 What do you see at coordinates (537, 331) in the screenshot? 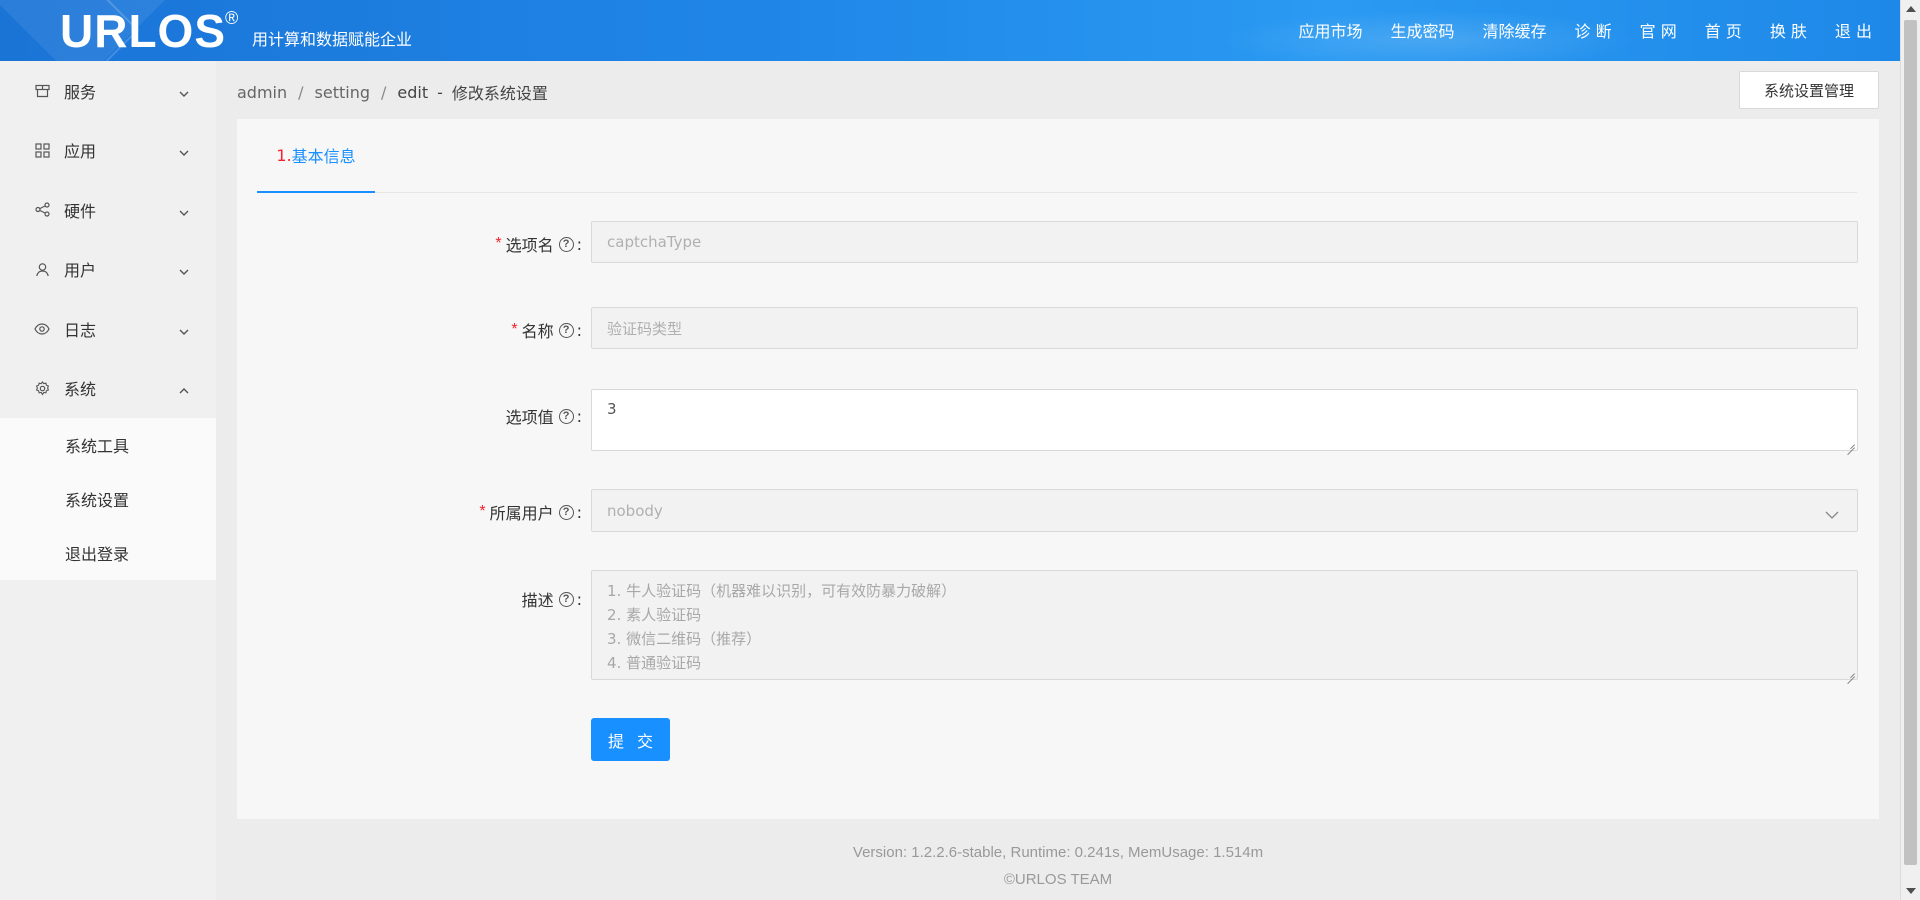
I see `label-text: 名称` at bounding box center [537, 331].